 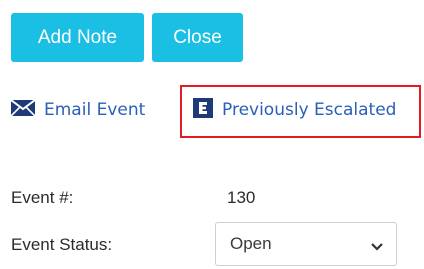 I want to click on envelope-icon, so click(x=23, y=110).